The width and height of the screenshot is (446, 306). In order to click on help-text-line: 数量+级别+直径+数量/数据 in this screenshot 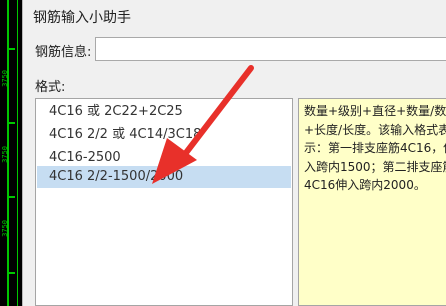, I will do `click(375, 111)`.